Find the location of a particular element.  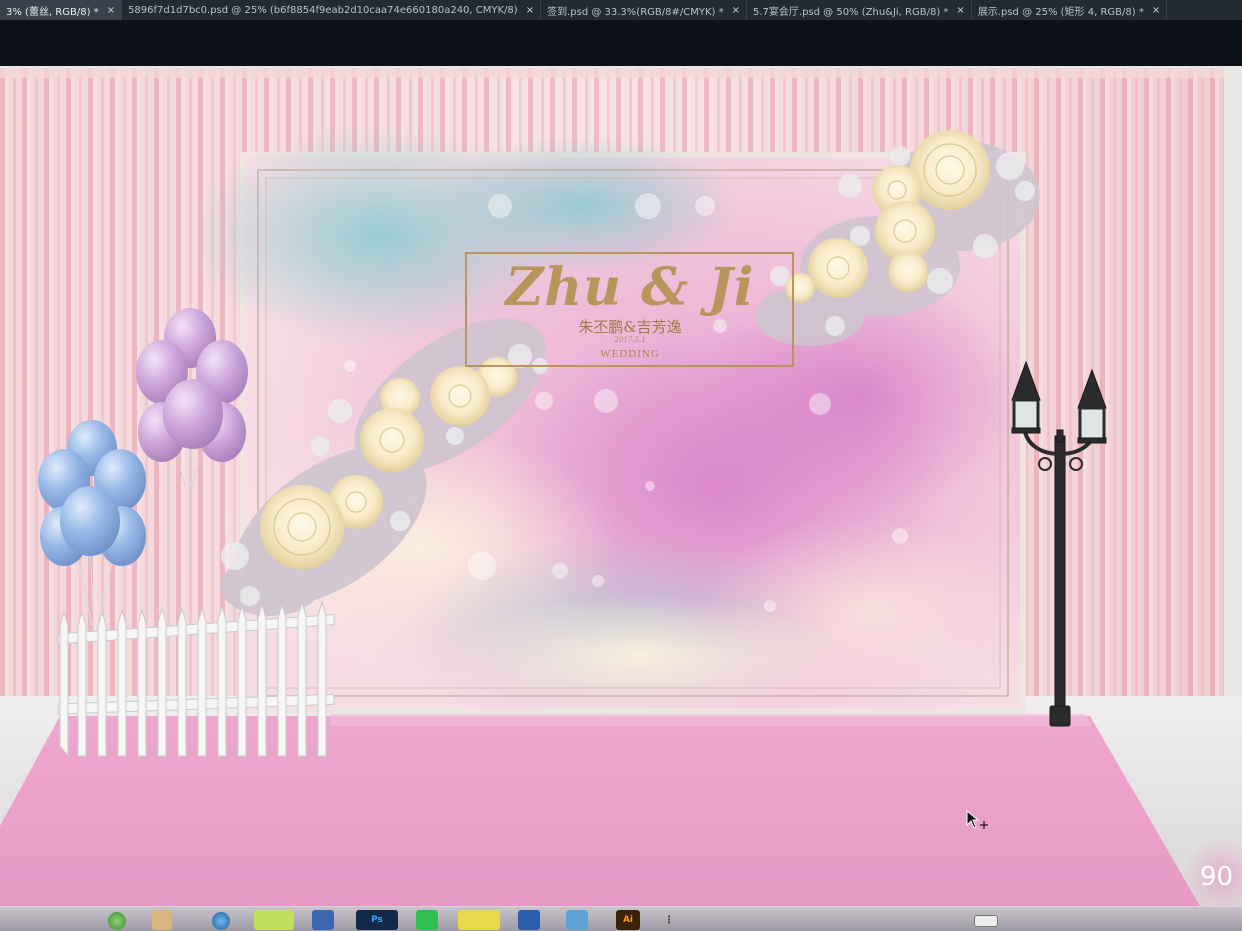

tab-label: 展示.psd @ 25% (矩形 4, RGB/8) * is located at coordinates (1060, 12).